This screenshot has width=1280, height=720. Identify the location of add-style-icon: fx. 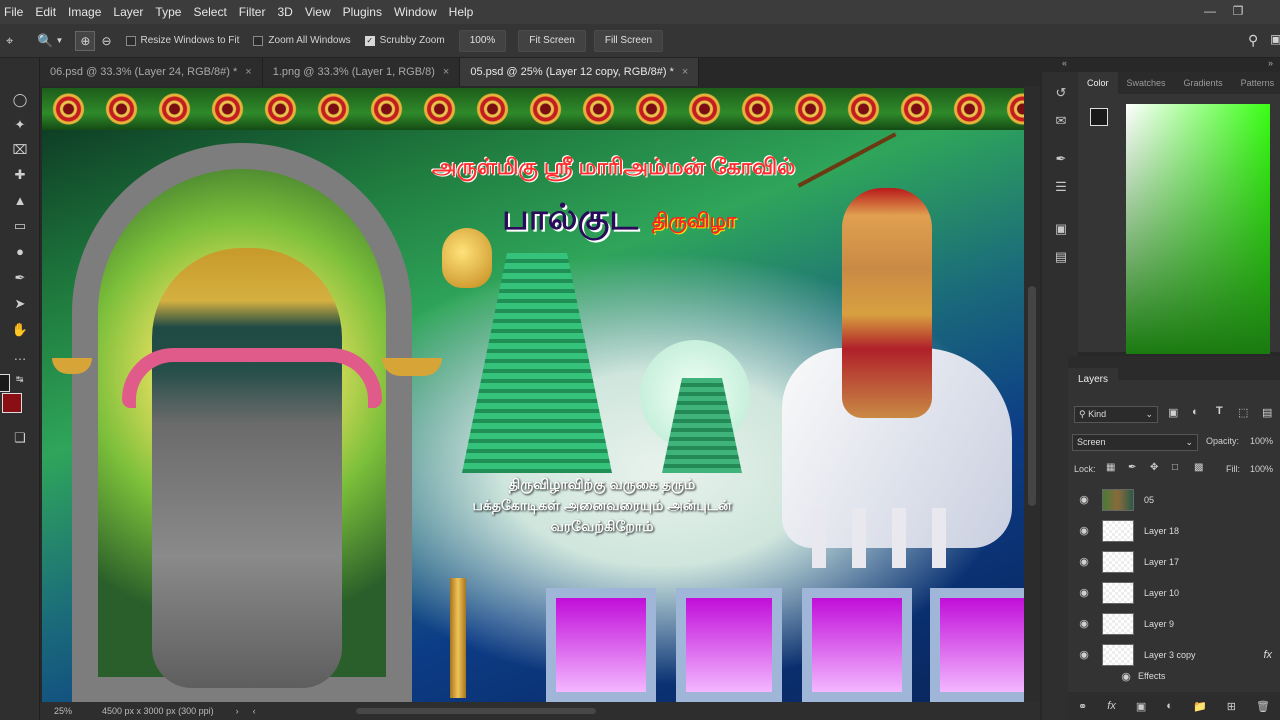
(1111, 706).